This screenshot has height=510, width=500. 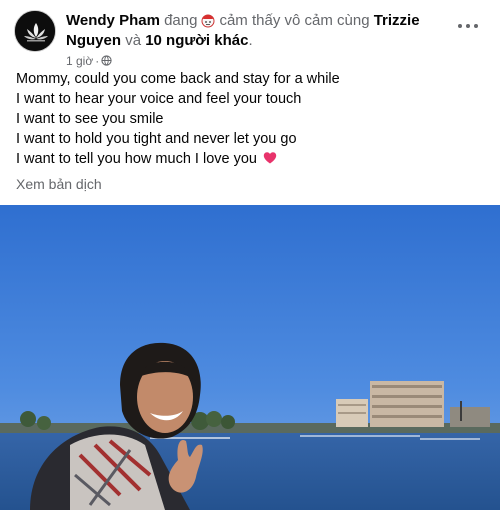 I want to click on more-options-button, so click(x=468, y=26).